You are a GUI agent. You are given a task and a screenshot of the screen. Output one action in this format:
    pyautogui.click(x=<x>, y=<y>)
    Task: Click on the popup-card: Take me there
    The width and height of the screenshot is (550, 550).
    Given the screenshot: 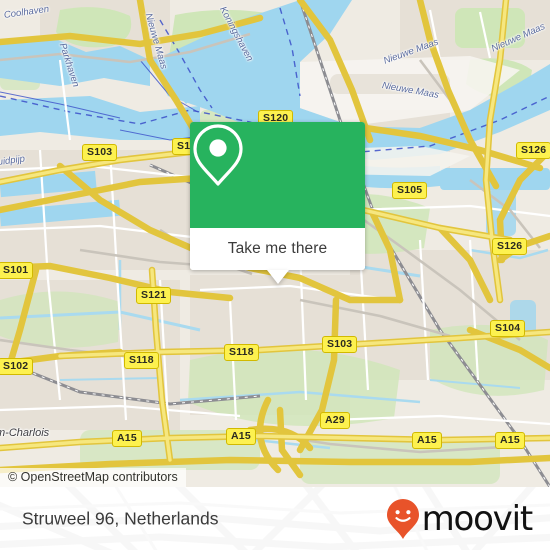 What is the action you would take?
    pyautogui.click(x=277, y=196)
    